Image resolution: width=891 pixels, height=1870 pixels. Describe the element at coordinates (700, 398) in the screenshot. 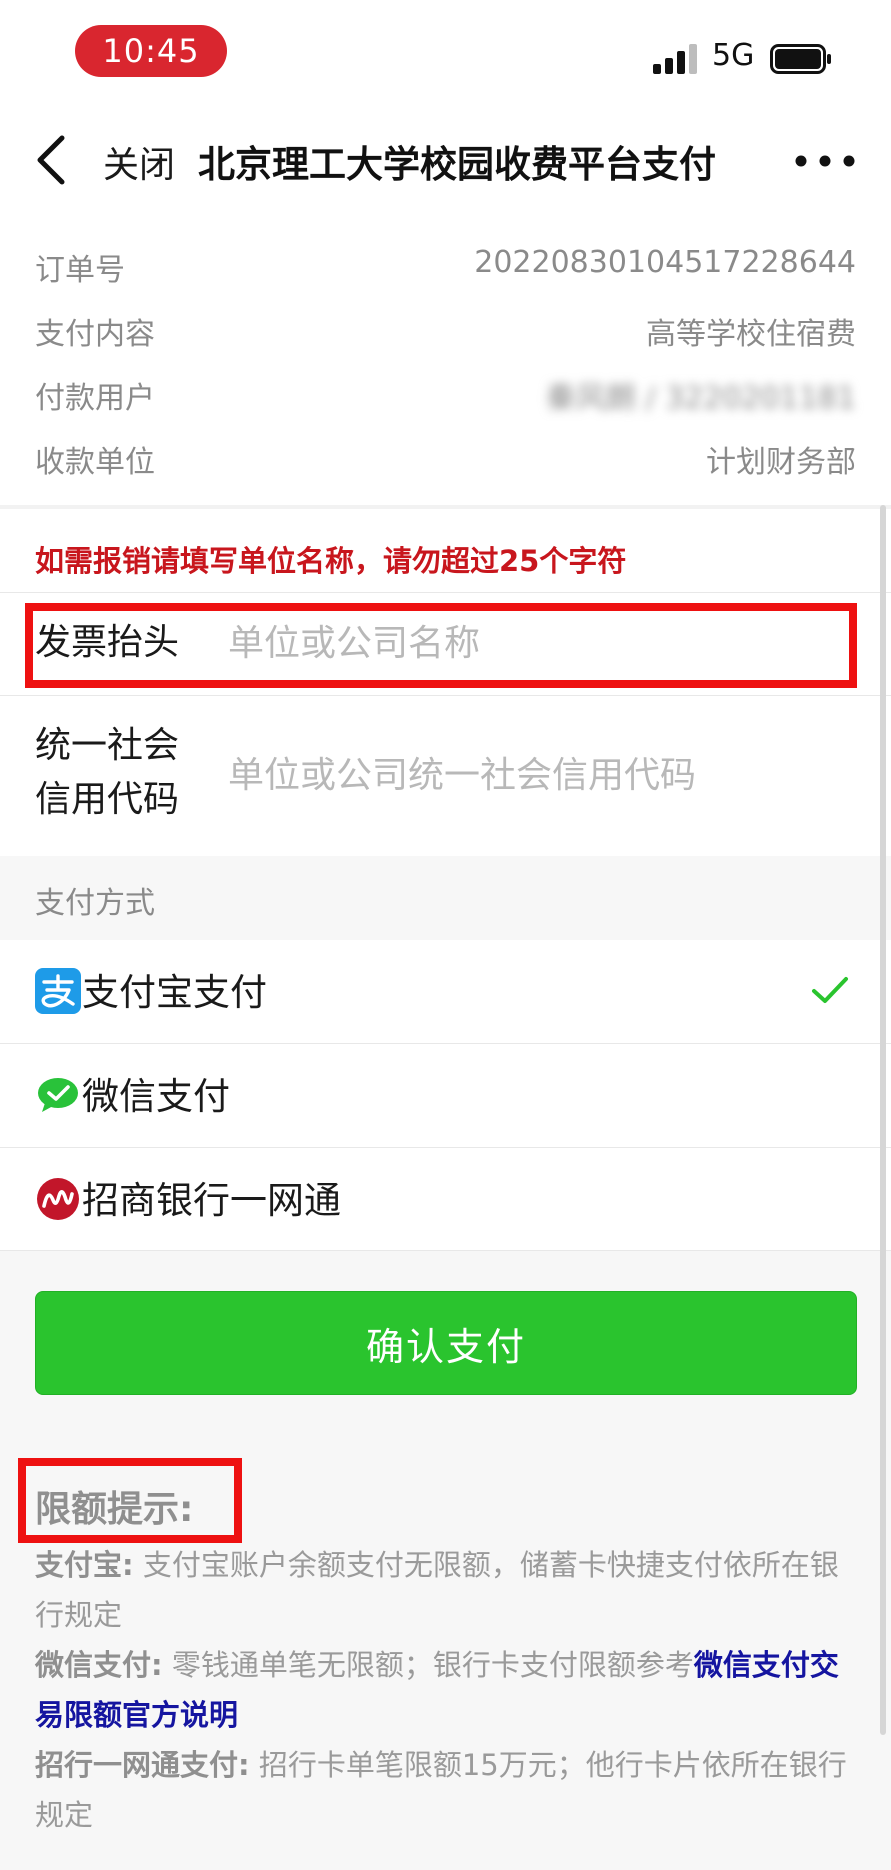

I see `payer-value: 秦风朗 / 3220201181` at that location.